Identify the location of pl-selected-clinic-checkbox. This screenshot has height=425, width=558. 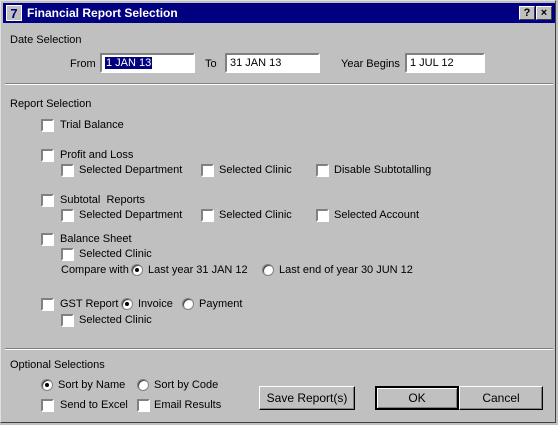
(207, 170).